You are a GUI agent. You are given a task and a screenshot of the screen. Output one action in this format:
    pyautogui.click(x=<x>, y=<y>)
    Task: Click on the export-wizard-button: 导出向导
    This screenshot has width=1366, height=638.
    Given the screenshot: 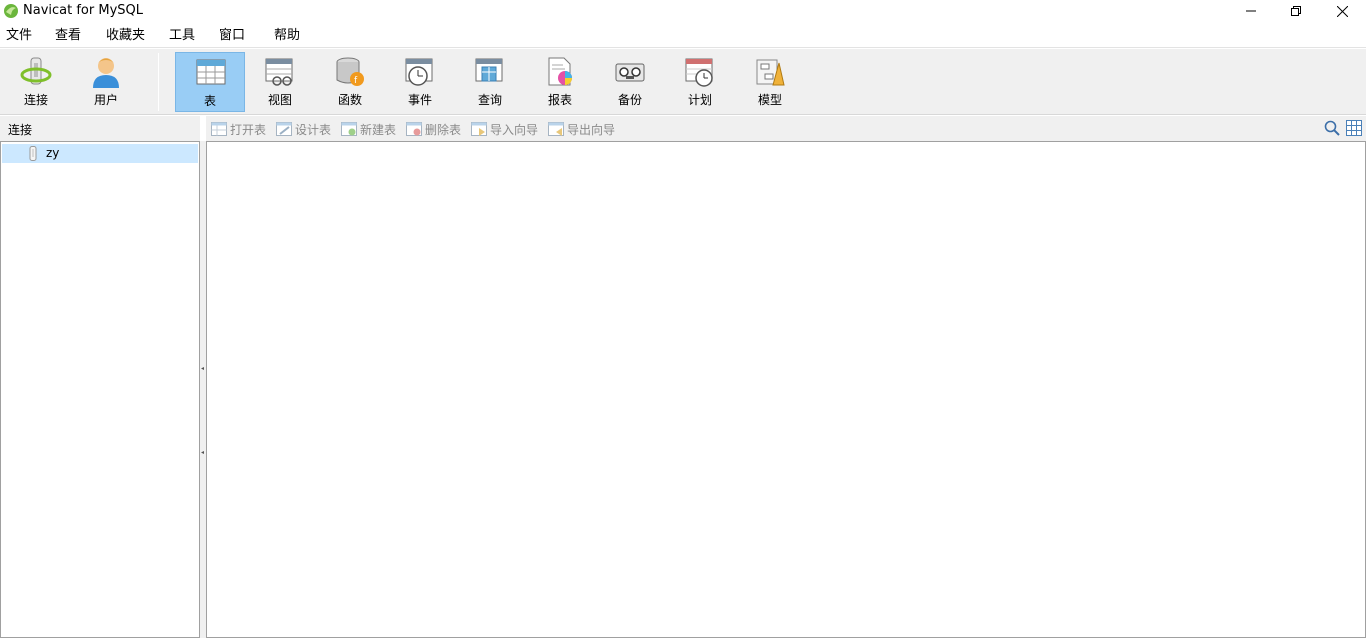 What is the action you would take?
    pyautogui.click(x=581, y=129)
    